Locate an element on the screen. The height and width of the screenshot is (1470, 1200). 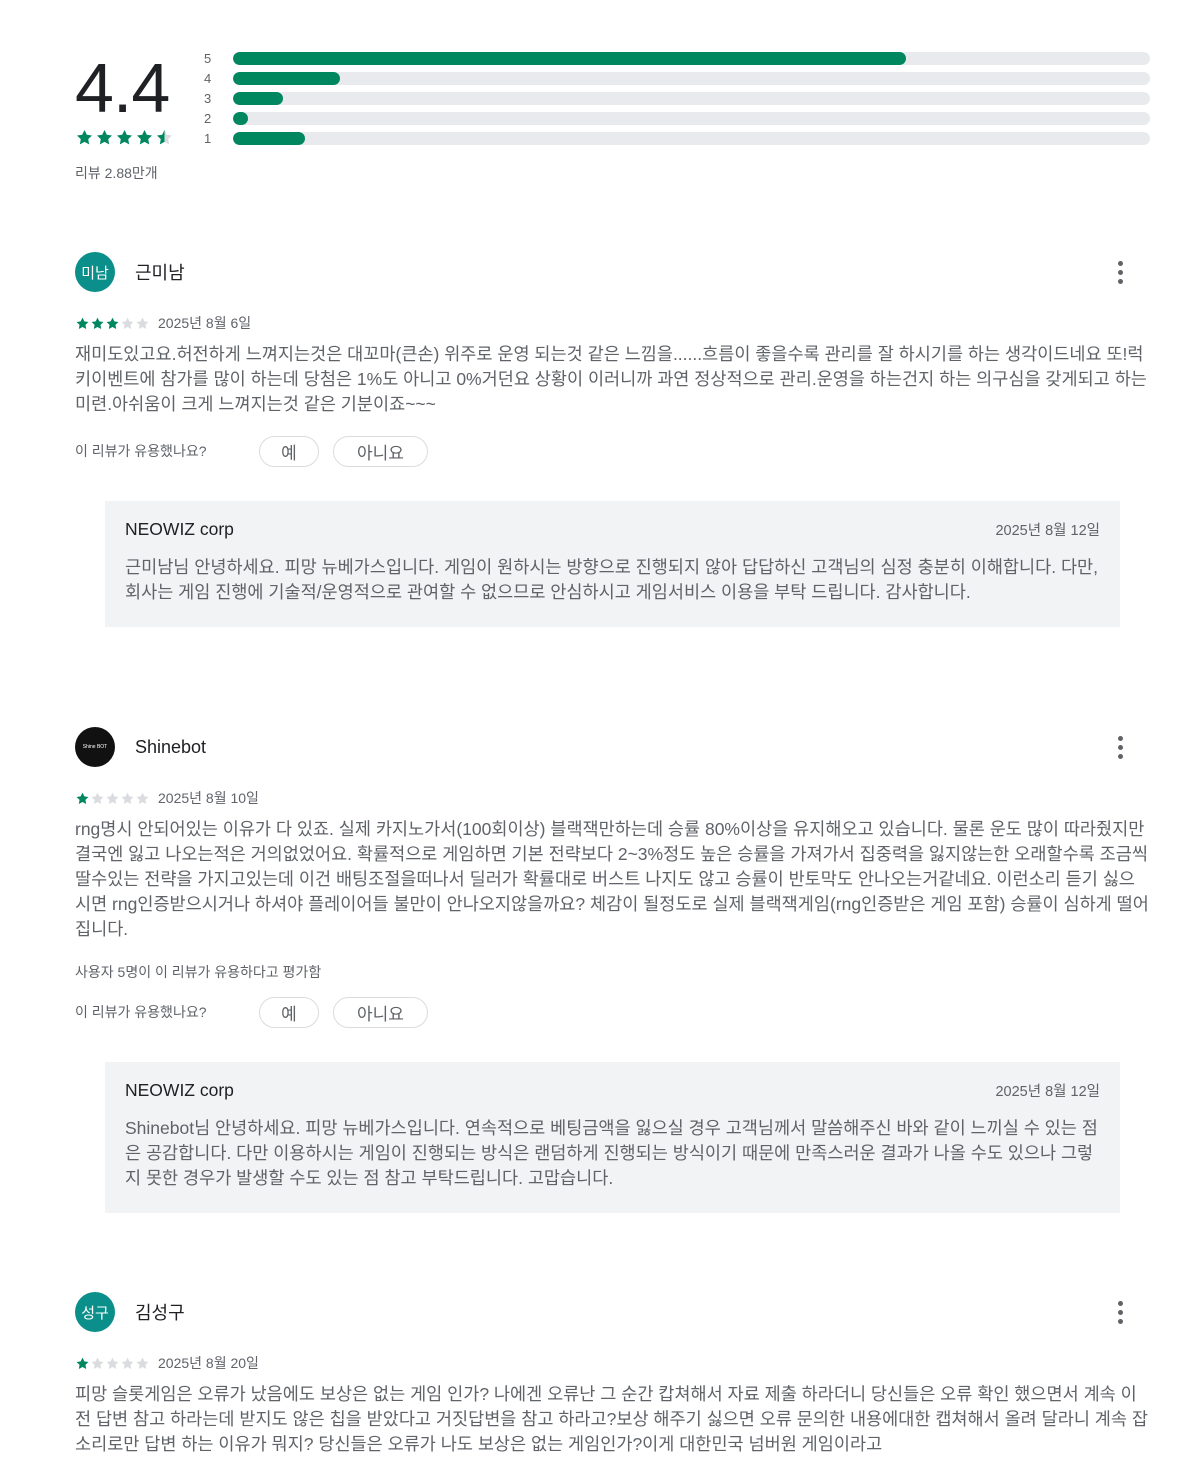
reviewer-name: 근미남 is located at coordinates (160, 273).